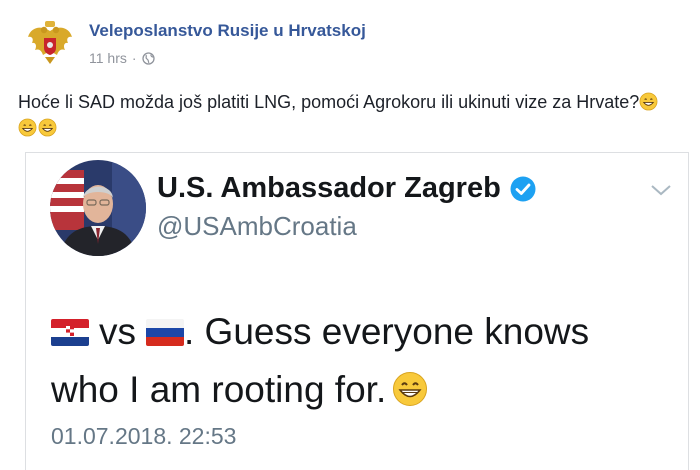  I want to click on post-meta: 11 hrs ·, so click(122, 58).